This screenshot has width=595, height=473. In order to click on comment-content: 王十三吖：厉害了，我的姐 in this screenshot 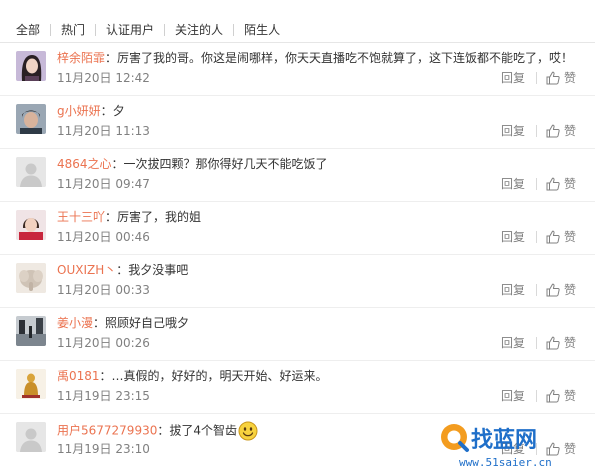, I will do `click(320, 217)`.